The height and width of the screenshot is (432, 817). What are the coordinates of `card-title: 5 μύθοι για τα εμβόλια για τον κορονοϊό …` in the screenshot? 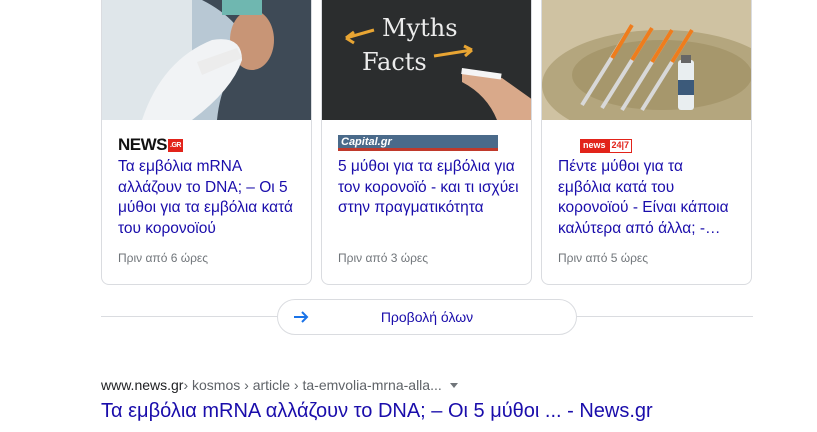 It's located at (428, 188).